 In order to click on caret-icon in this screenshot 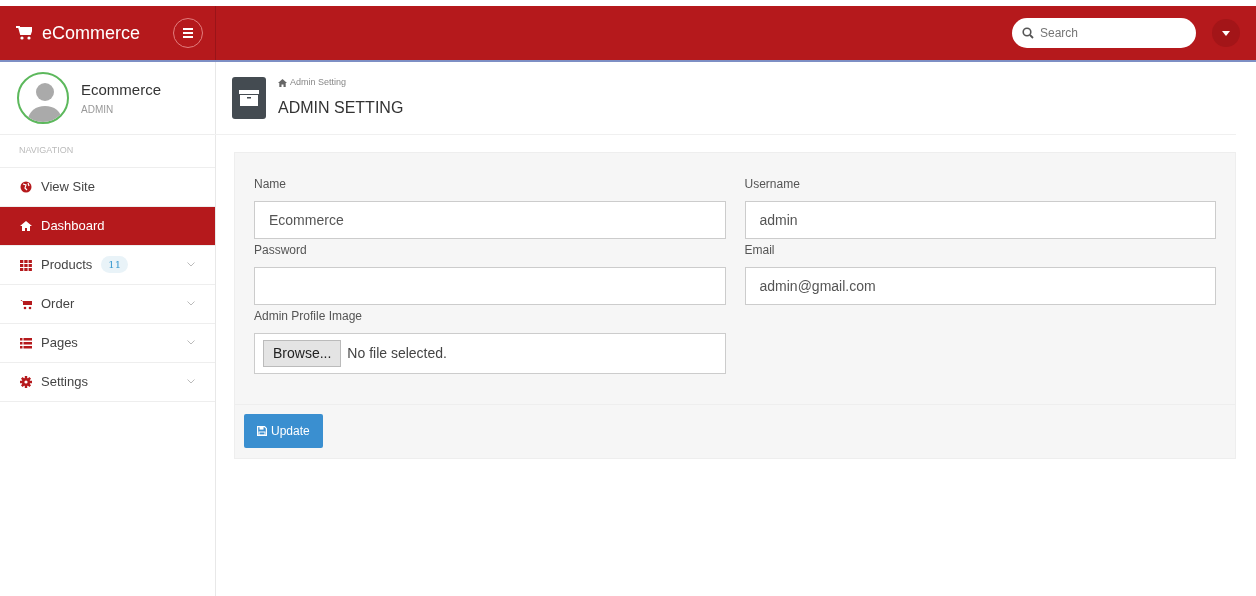, I will do `click(1226, 33)`.